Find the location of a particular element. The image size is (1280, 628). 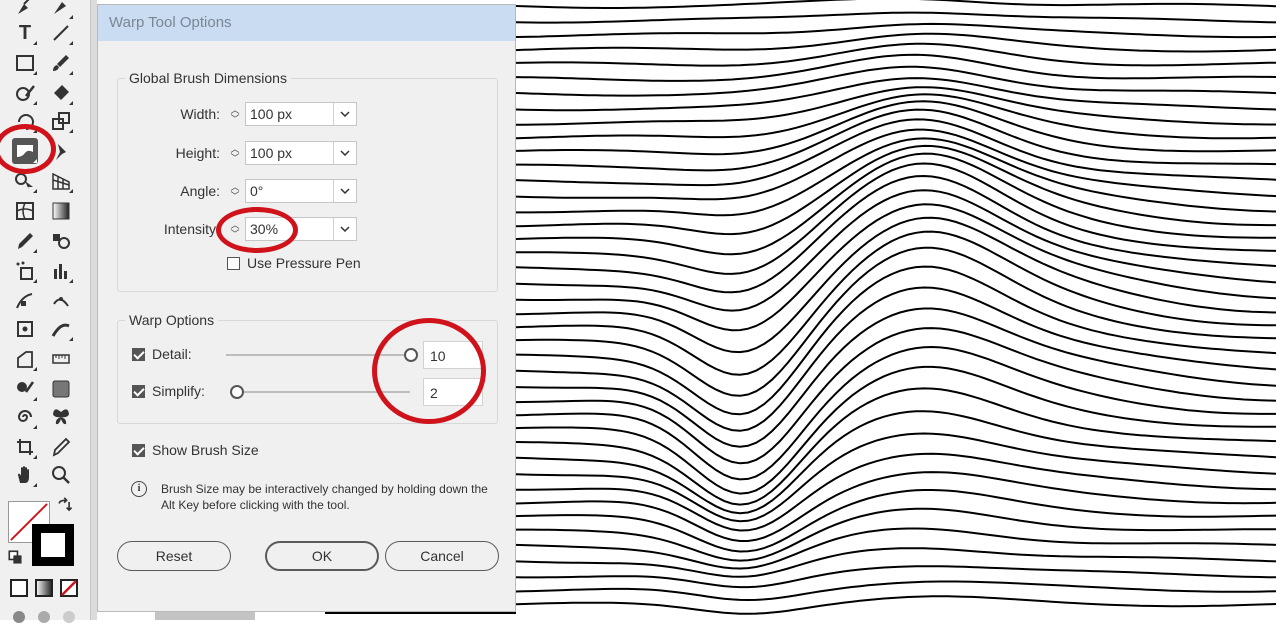

line-segment-icon is located at coordinates (61, 33).